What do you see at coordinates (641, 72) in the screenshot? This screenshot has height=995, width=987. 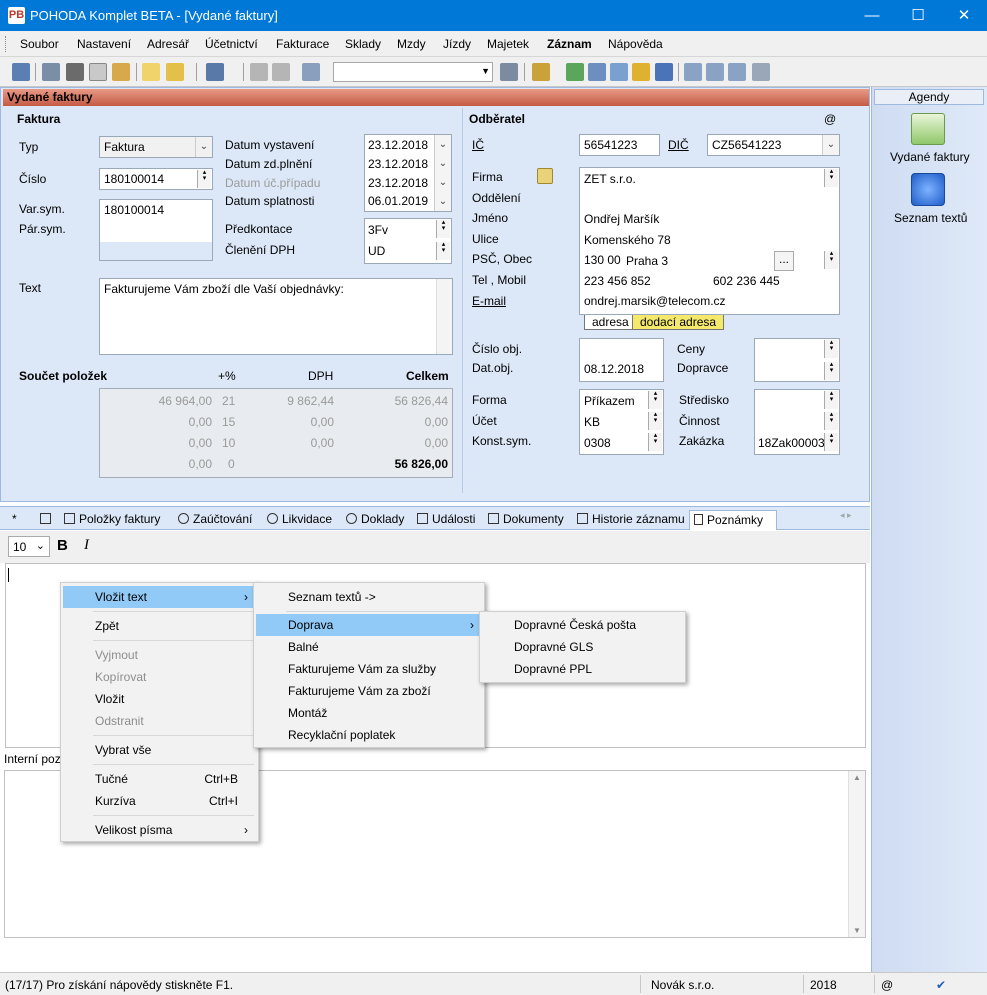 I see `coins-icon` at bounding box center [641, 72].